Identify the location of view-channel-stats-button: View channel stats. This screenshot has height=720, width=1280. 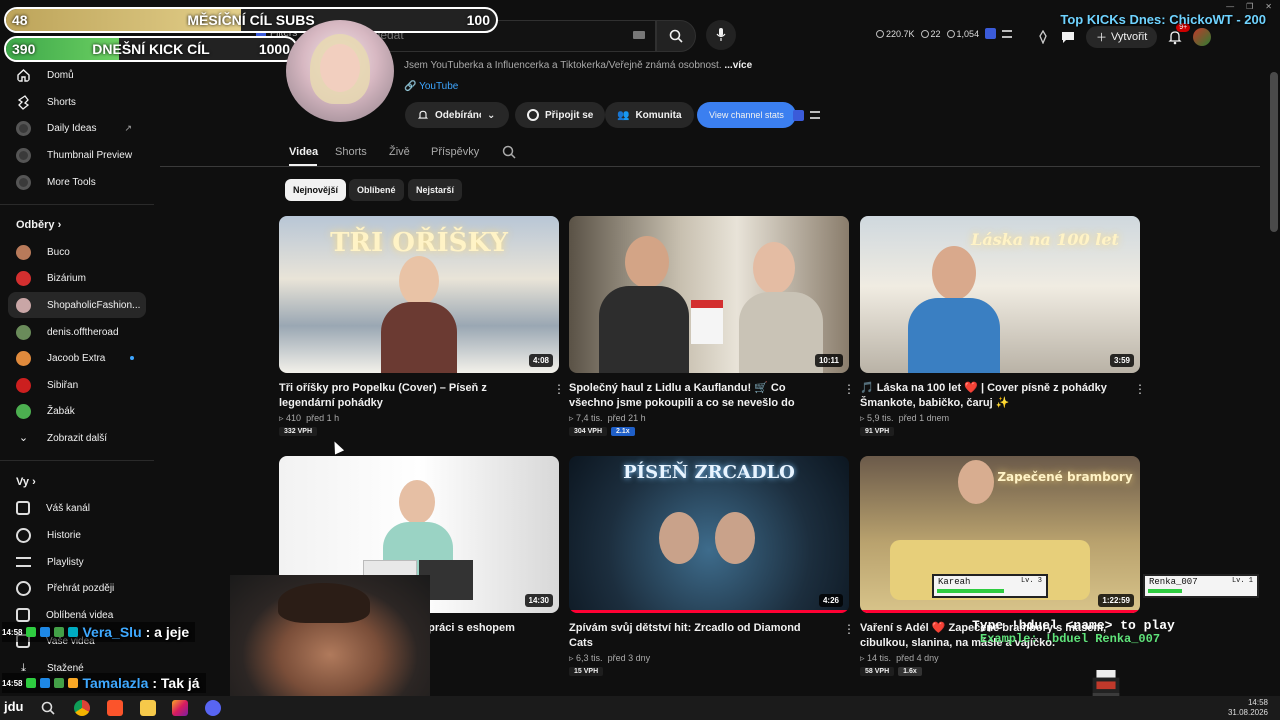
(746, 115).